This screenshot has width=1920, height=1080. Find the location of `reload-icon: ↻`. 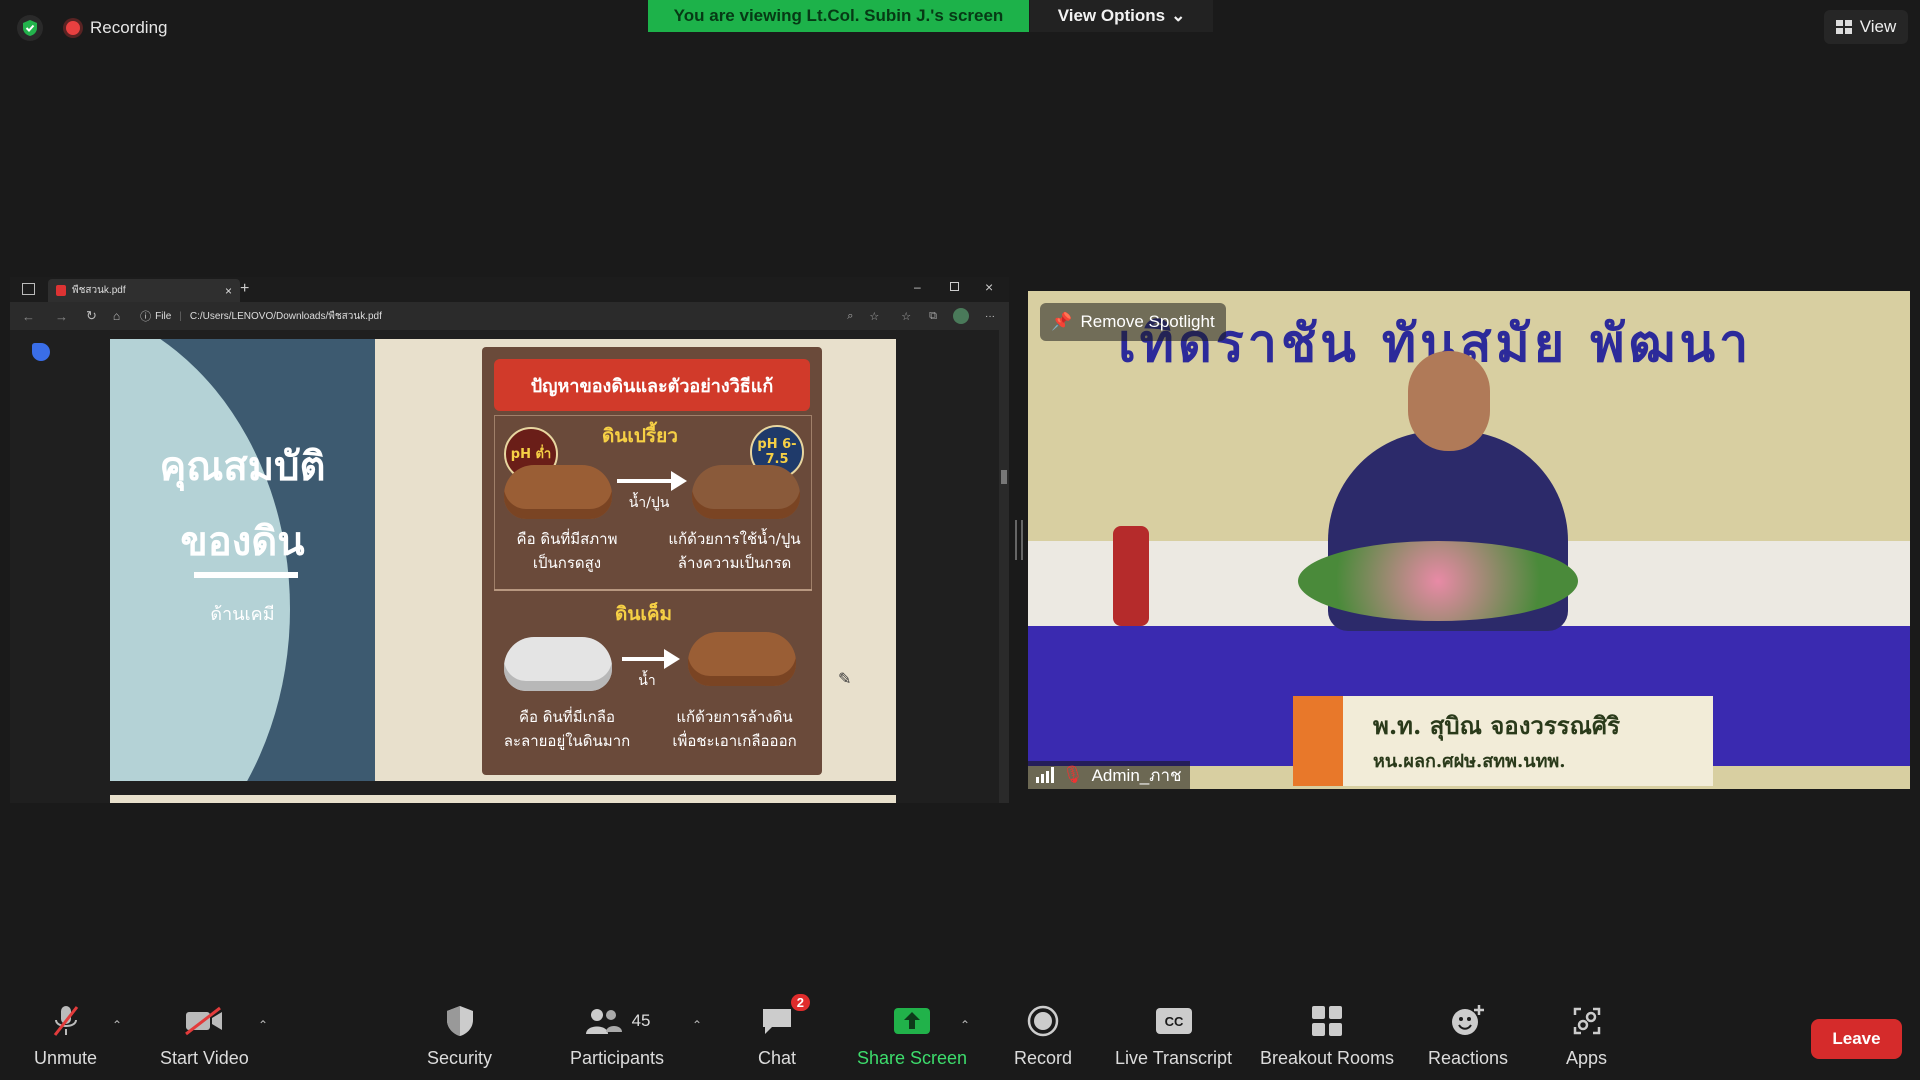

reload-icon: ↻ is located at coordinates (91, 316).